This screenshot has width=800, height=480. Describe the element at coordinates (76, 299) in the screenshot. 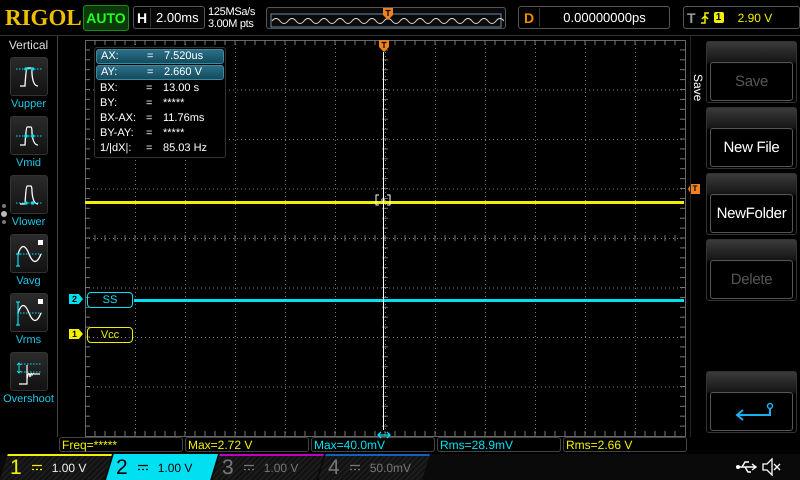

I see `channel-marker: 2` at that location.